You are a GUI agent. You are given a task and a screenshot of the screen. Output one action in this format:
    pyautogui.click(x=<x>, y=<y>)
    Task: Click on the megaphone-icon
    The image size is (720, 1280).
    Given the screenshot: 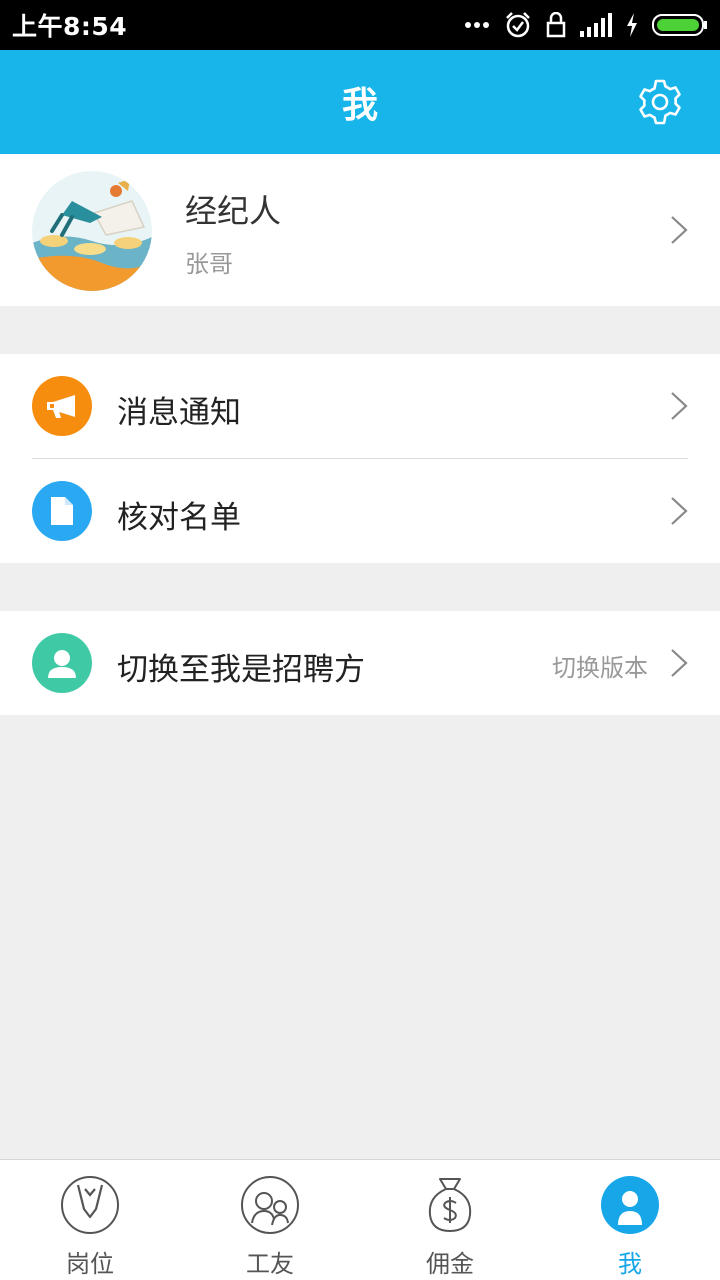 What is the action you would take?
    pyautogui.click(x=62, y=406)
    